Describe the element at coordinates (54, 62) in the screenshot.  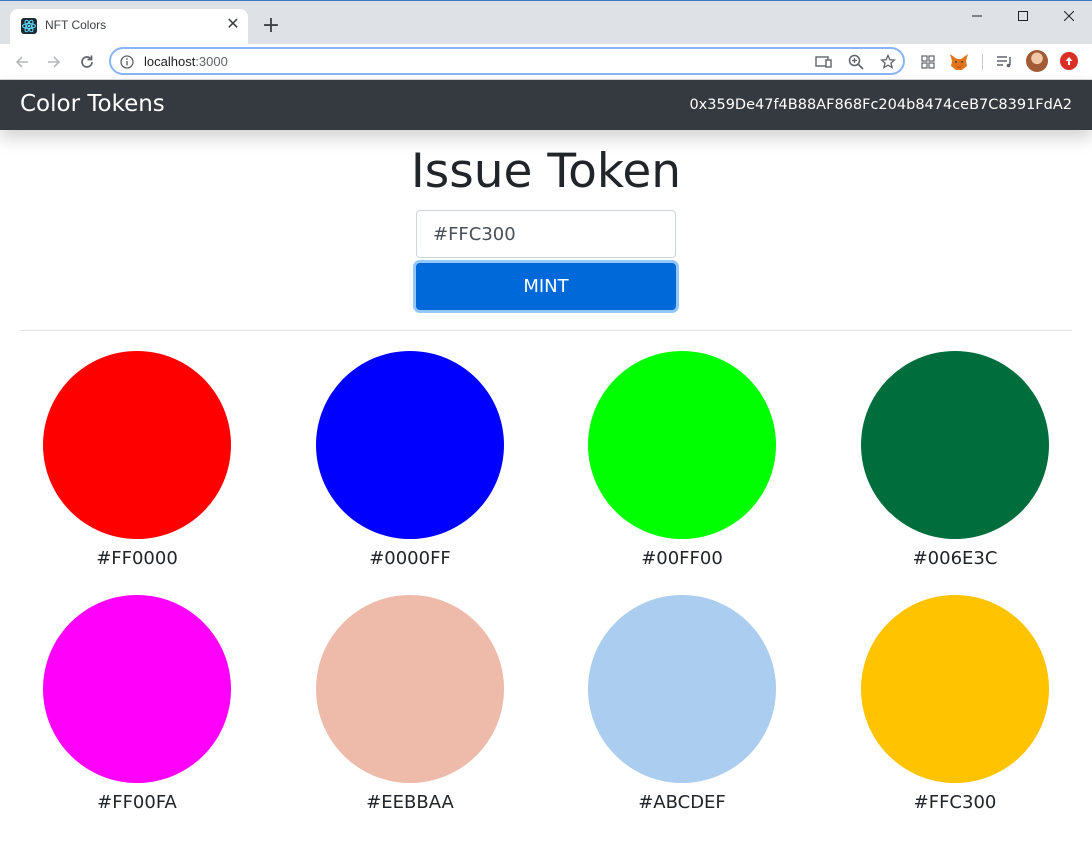
I see `forward-arrow-icon` at that location.